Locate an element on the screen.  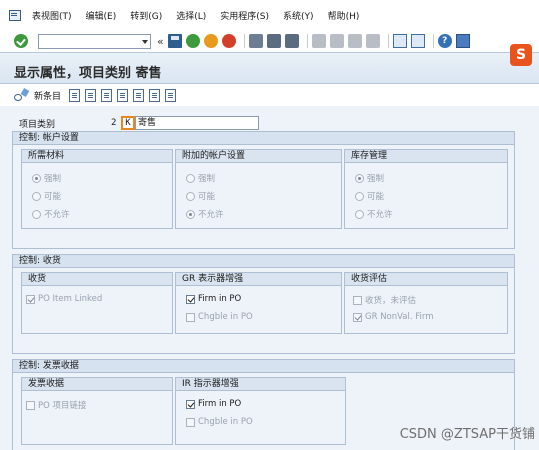
details-icon is located at coordinates (171, 95).